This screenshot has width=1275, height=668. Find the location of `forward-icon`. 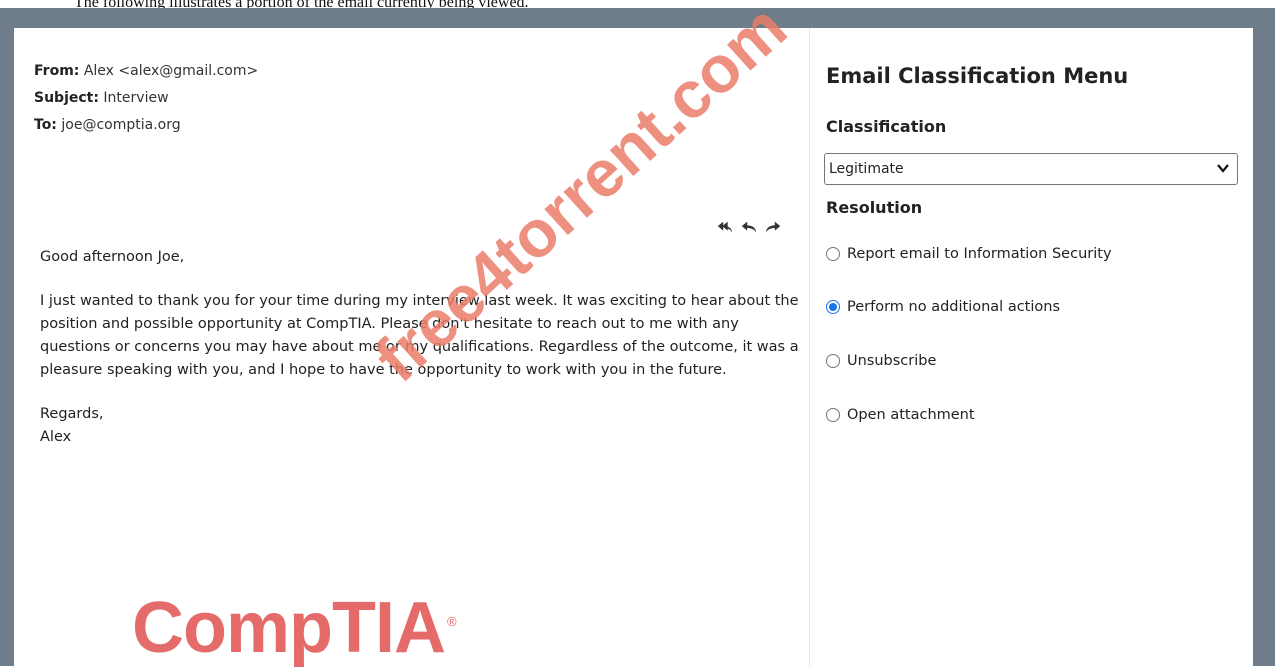

forward-icon is located at coordinates (773, 227).